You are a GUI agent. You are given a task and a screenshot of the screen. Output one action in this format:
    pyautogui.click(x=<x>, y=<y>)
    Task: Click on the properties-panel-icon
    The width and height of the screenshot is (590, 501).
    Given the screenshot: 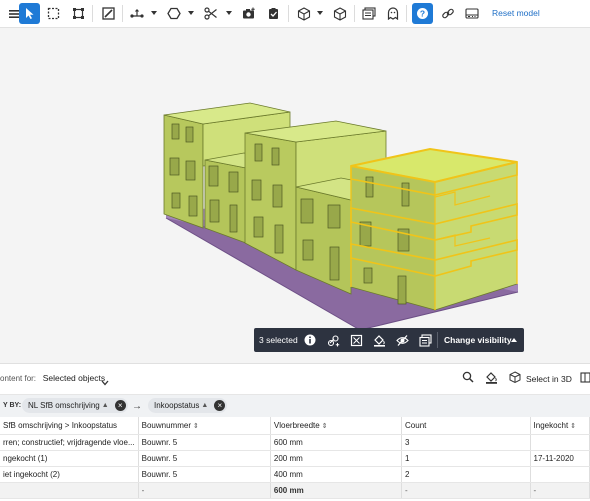 What is the action you would take?
    pyautogui.click(x=425, y=340)
    